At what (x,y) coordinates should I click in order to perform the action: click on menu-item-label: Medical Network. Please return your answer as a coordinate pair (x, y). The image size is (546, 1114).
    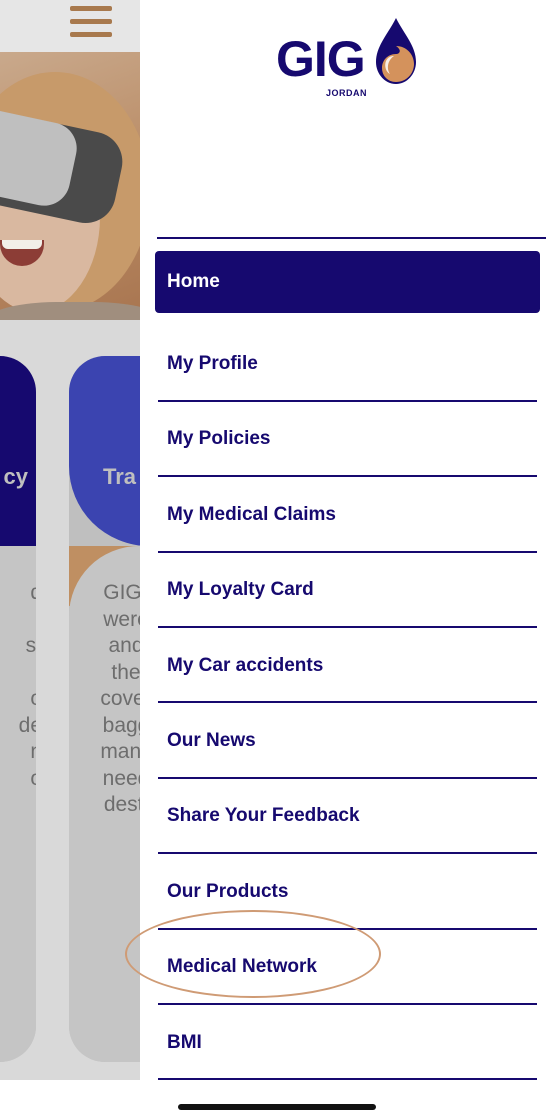
    Looking at the image, I should click on (242, 967).